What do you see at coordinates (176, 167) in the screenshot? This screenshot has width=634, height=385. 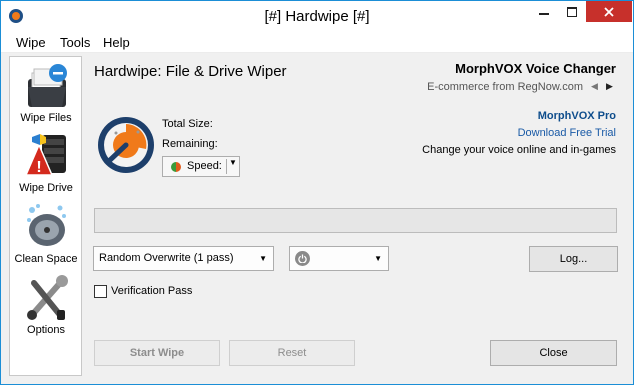 I see `speed-indicator-icon` at bounding box center [176, 167].